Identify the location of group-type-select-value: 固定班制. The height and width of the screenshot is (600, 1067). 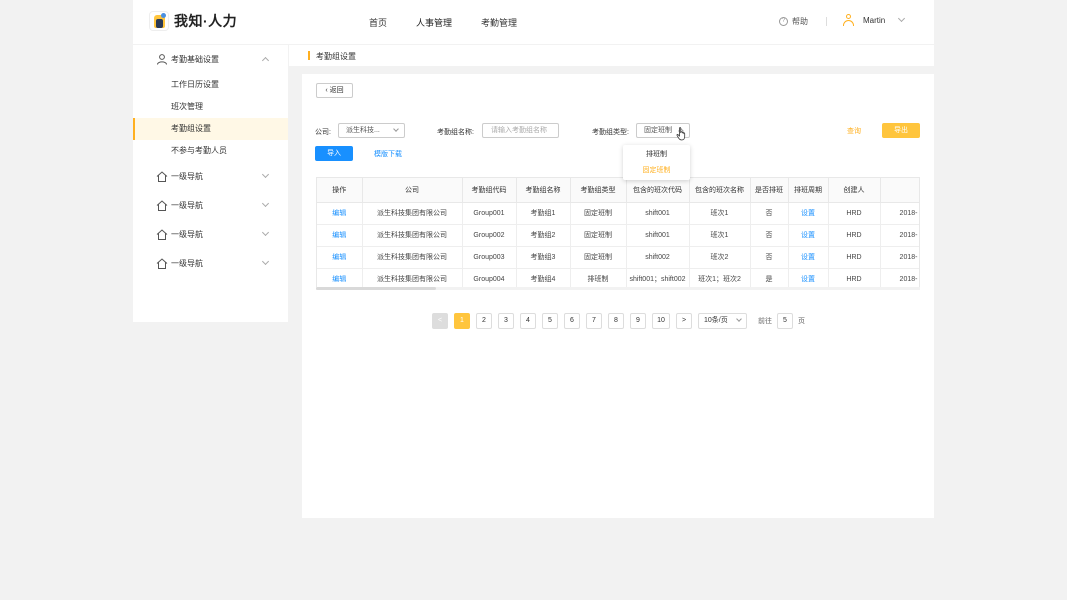
(658, 130).